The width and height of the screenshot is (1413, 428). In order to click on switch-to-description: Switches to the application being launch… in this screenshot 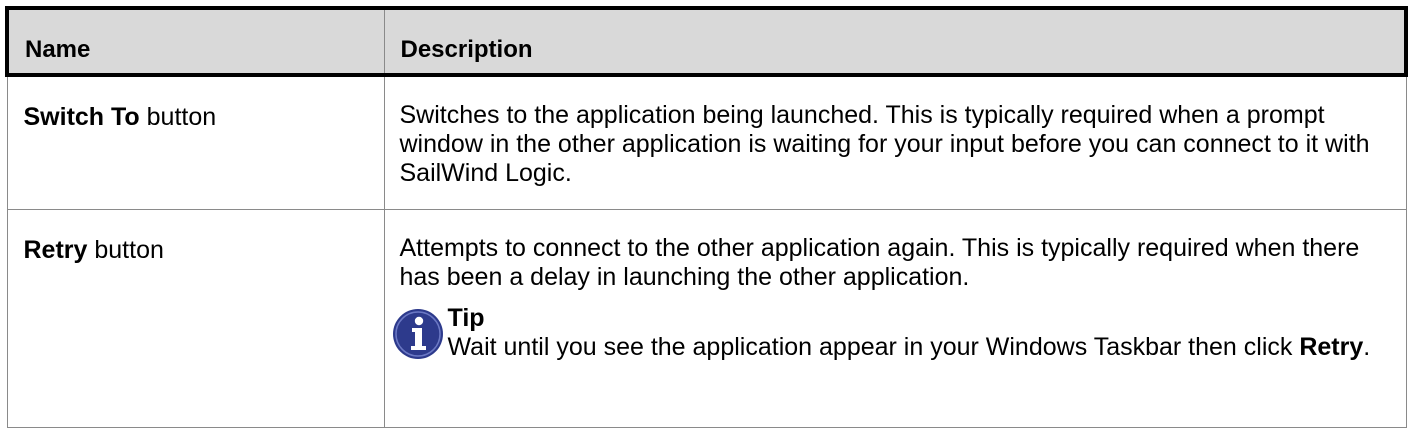, I will do `click(884, 144)`.